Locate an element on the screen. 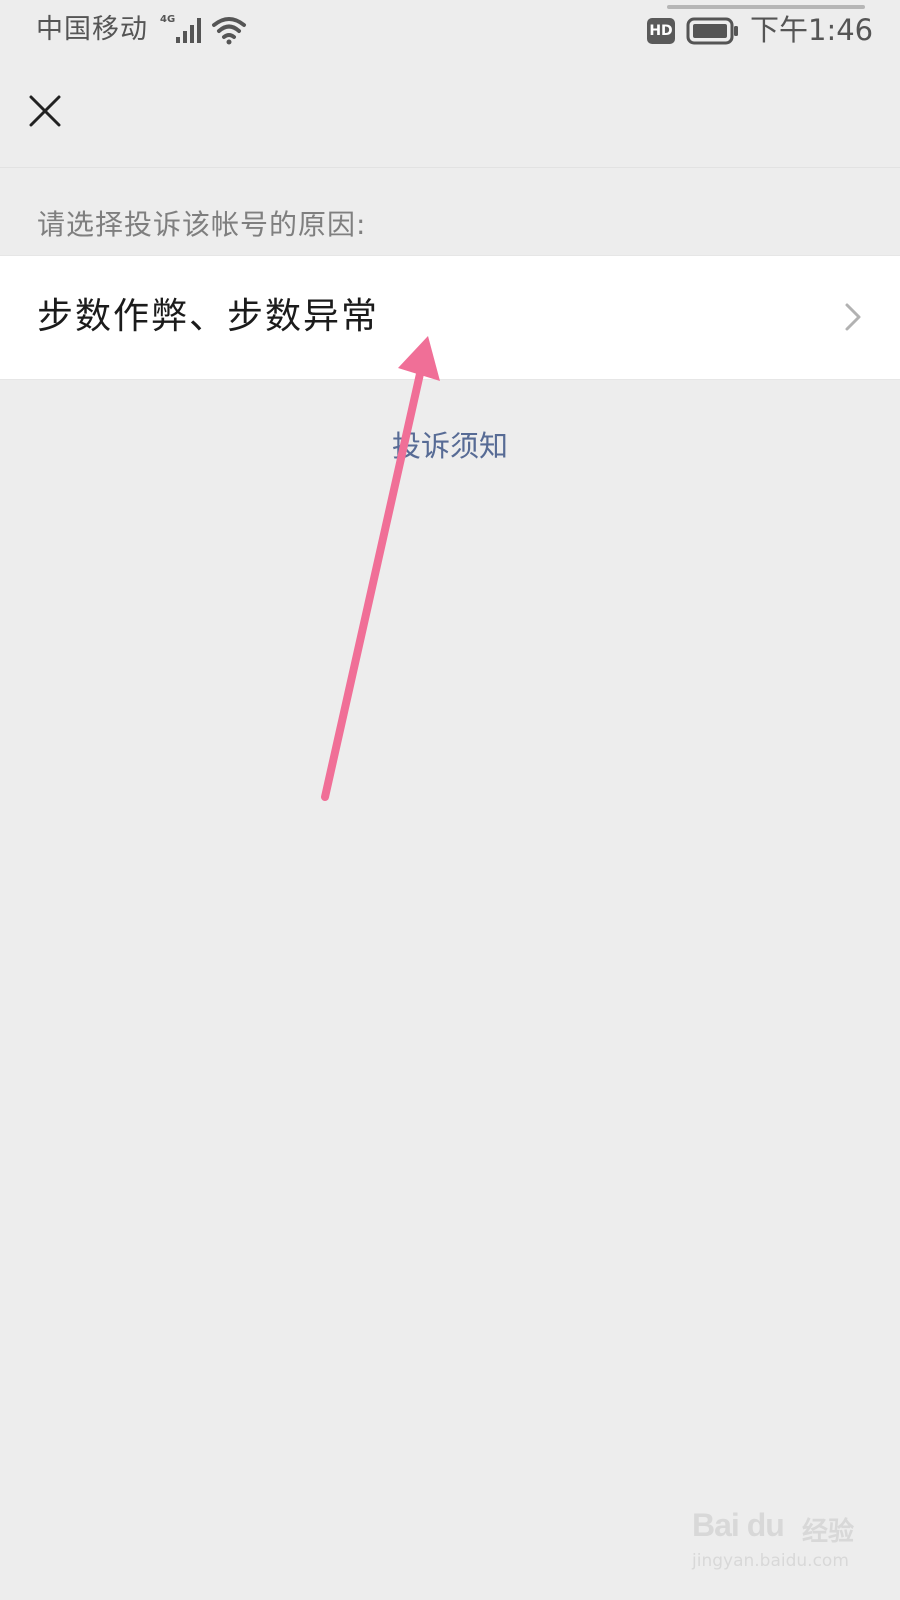 This screenshot has width=900, height=1600. watermark-product: 经验 is located at coordinates (828, 1532).